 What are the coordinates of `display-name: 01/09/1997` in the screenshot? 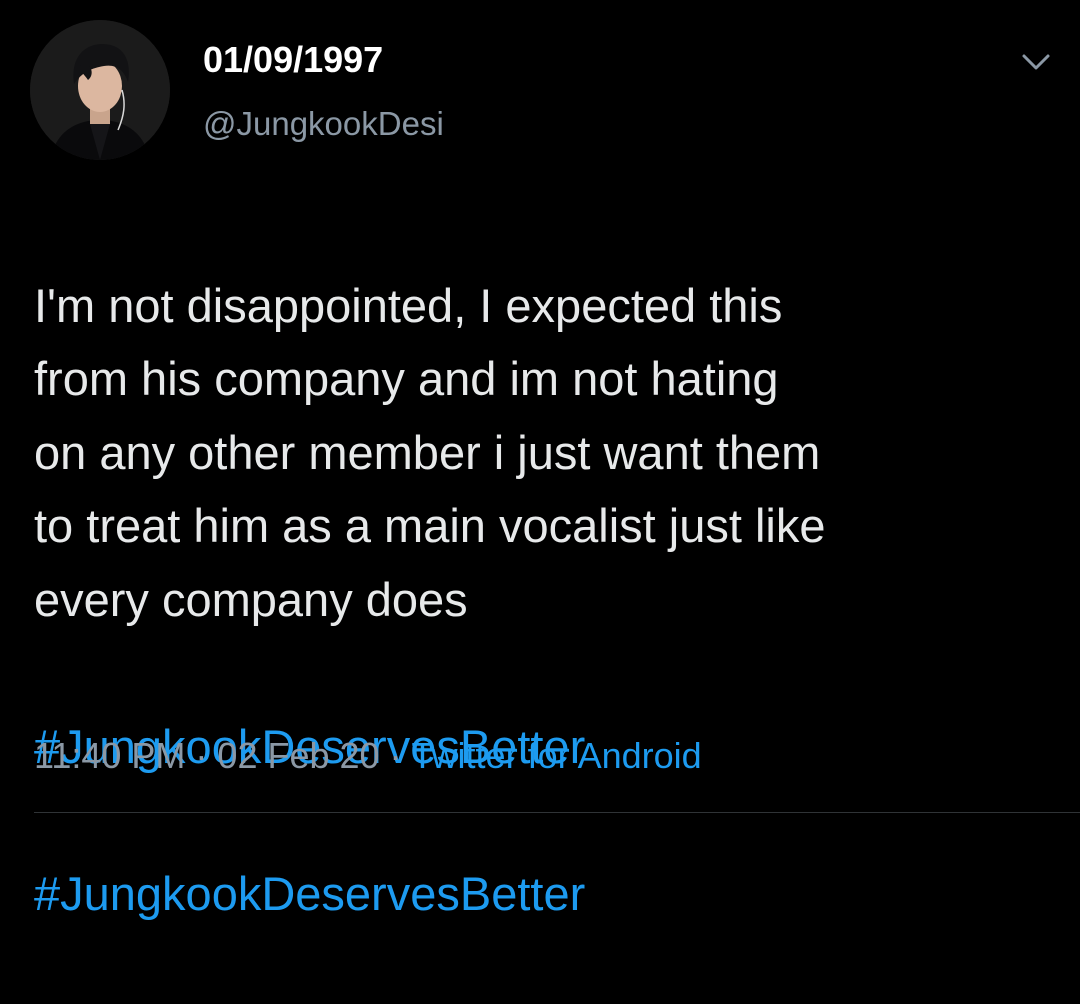 It's located at (293, 60).